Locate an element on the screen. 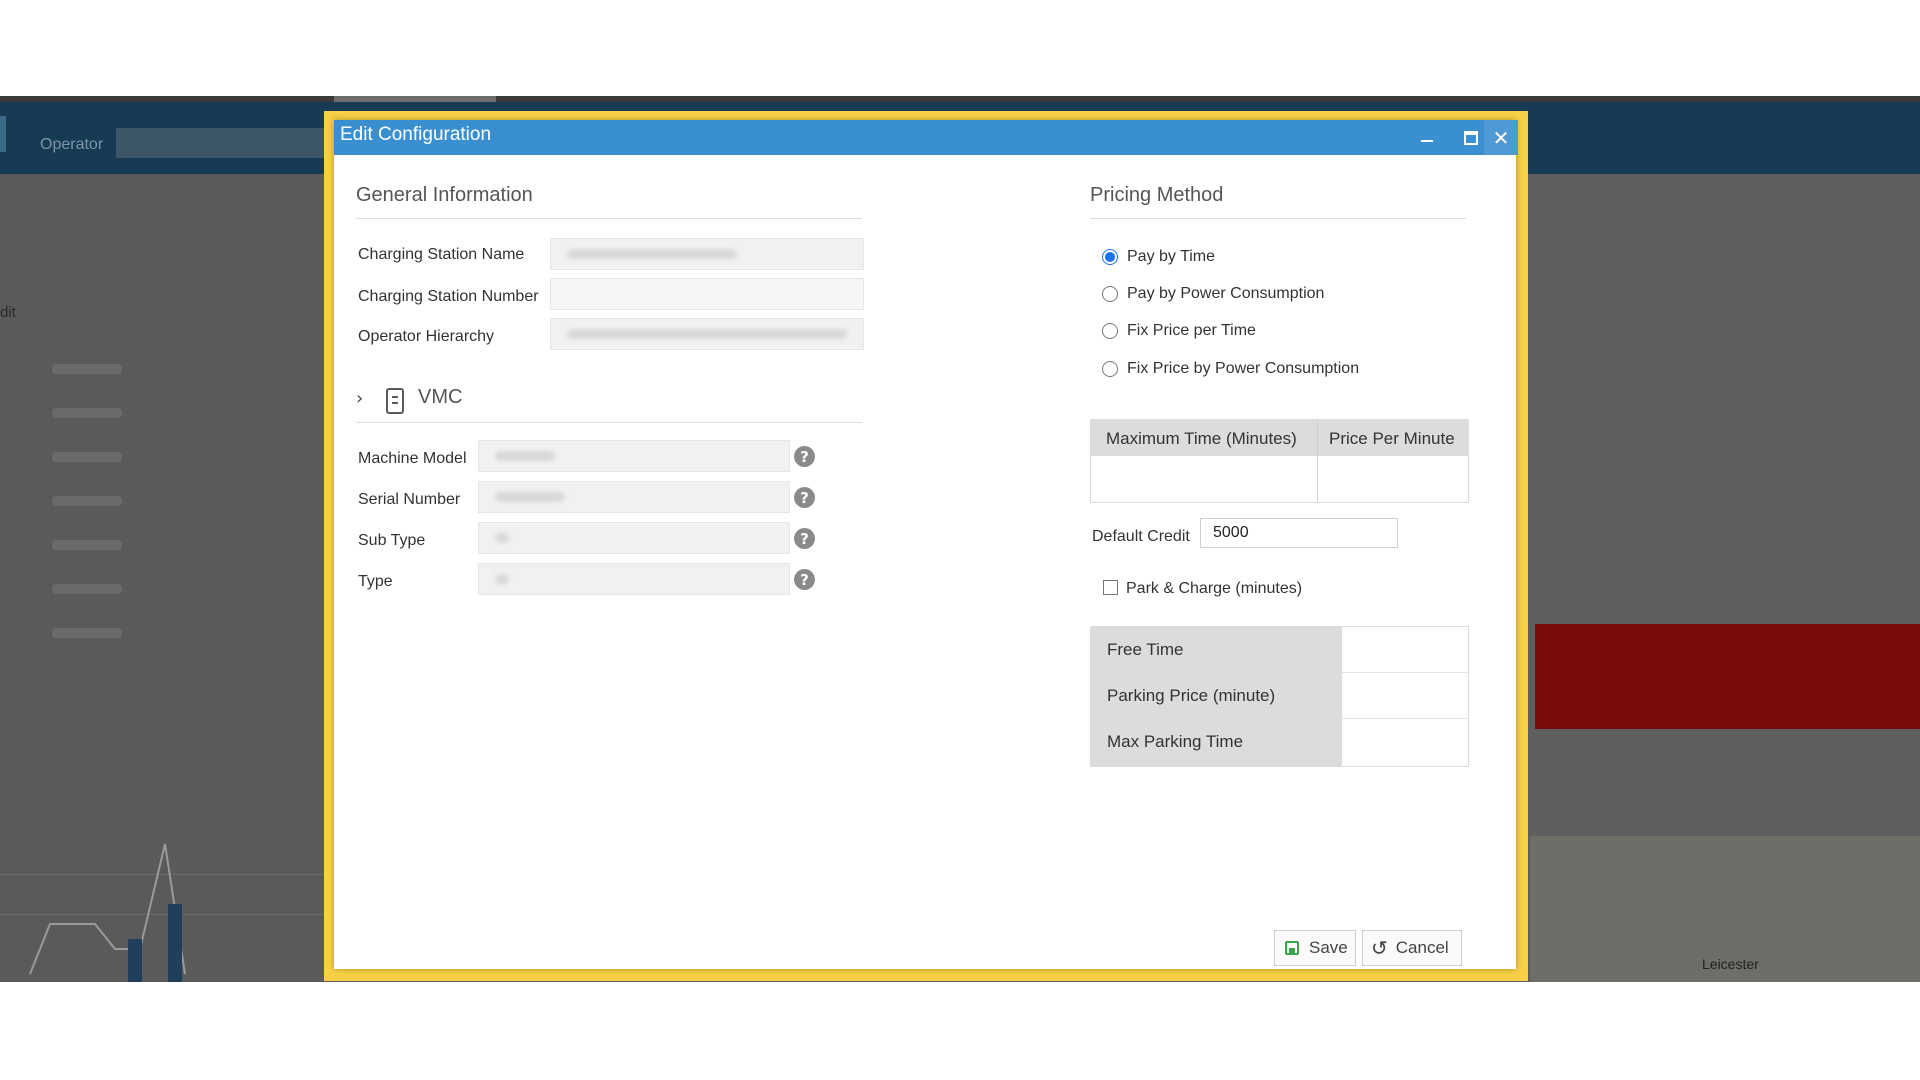  pricing-table-header: Maximum Time (Minutes) Price Per Minute is located at coordinates (1279, 438).